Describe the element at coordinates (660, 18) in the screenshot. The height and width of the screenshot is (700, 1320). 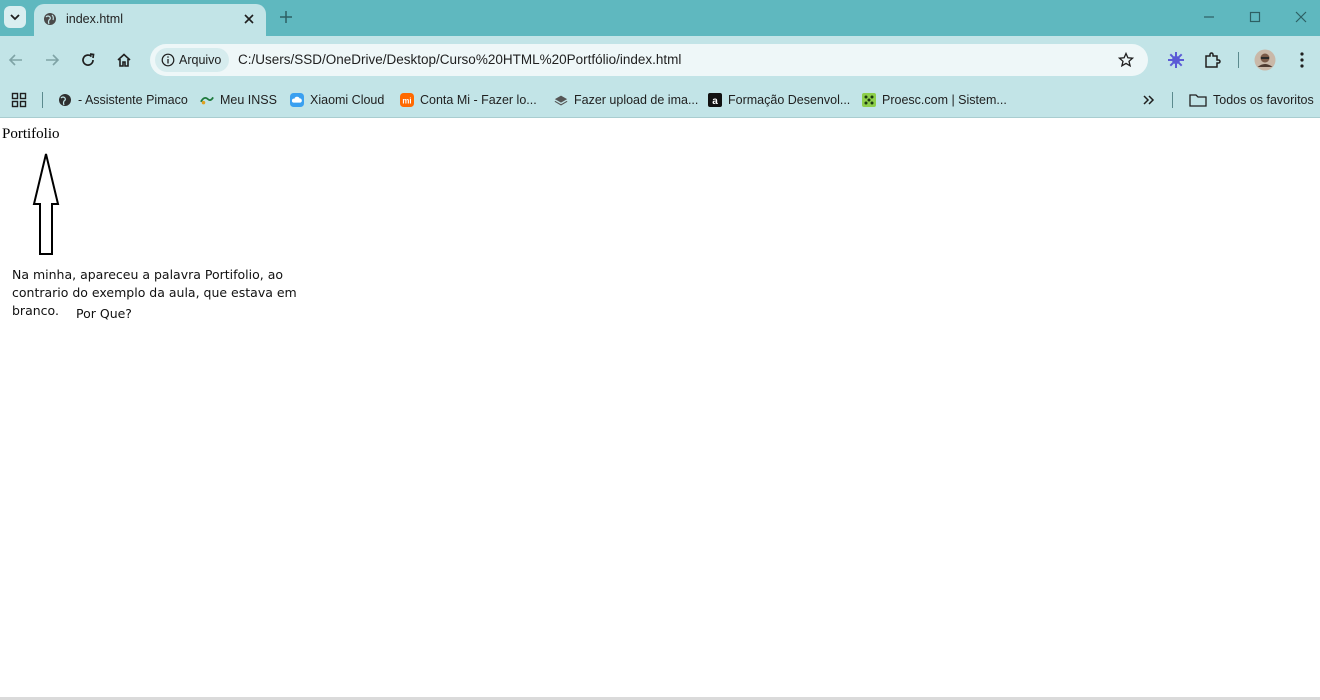
I see `tab-strip: index.html` at that location.